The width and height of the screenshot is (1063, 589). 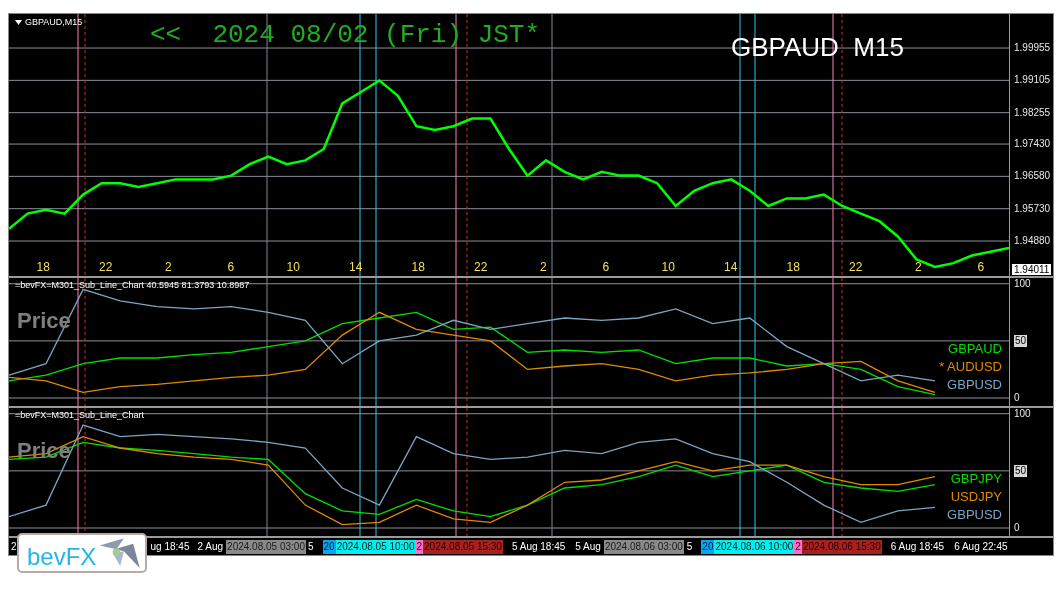 What do you see at coordinates (643, 546) in the screenshot?
I see `time-label: 2024.08.06 03:00` at bounding box center [643, 546].